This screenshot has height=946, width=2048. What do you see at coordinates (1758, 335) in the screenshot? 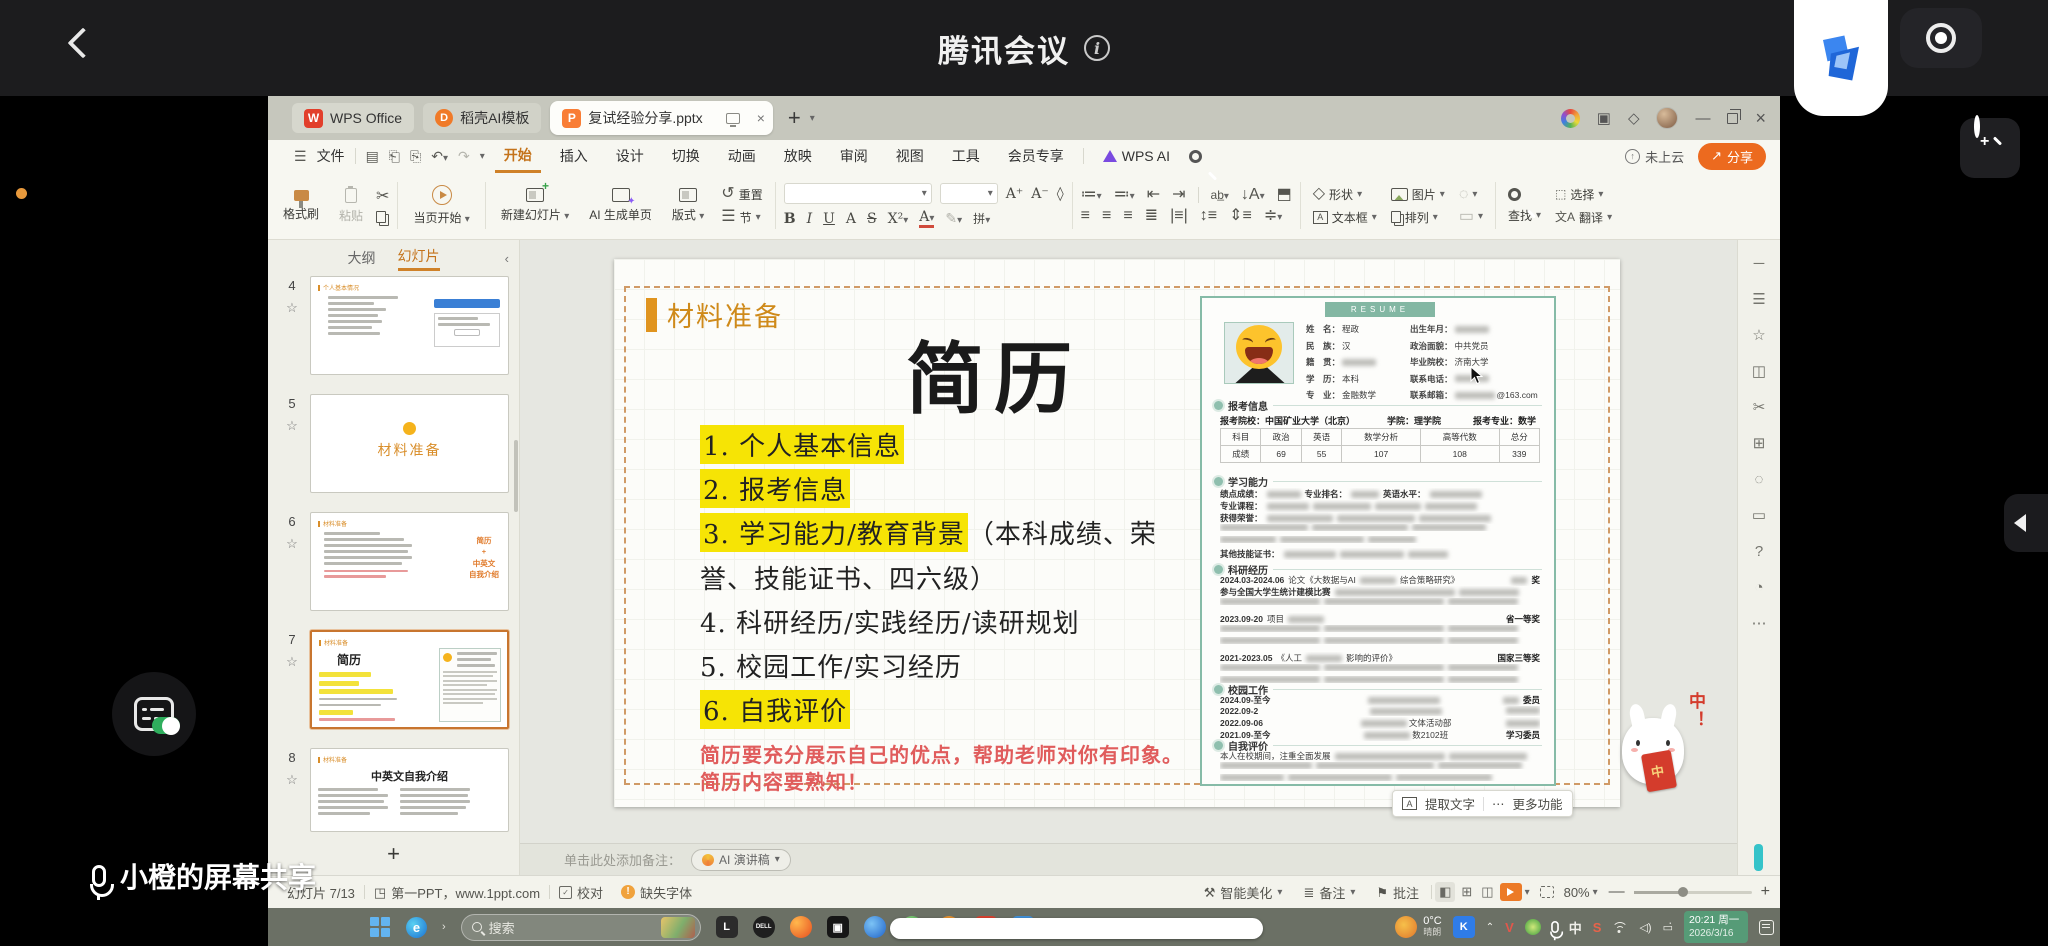
I see `favorites-icon: ☆` at bounding box center [1758, 335].